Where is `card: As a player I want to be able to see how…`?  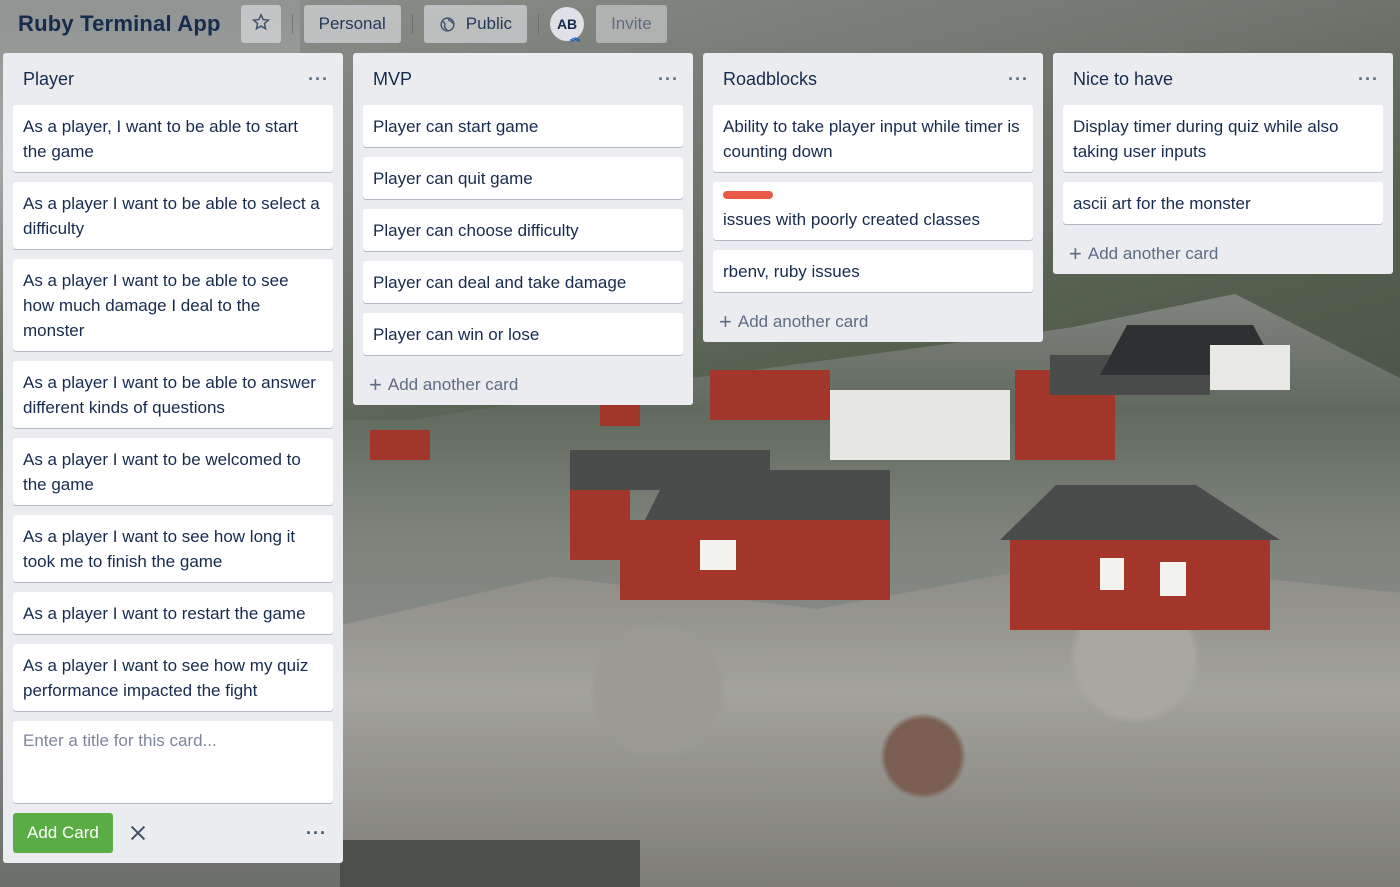 card: As a player I want to be able to see how… is located at coordinates (173, 305).